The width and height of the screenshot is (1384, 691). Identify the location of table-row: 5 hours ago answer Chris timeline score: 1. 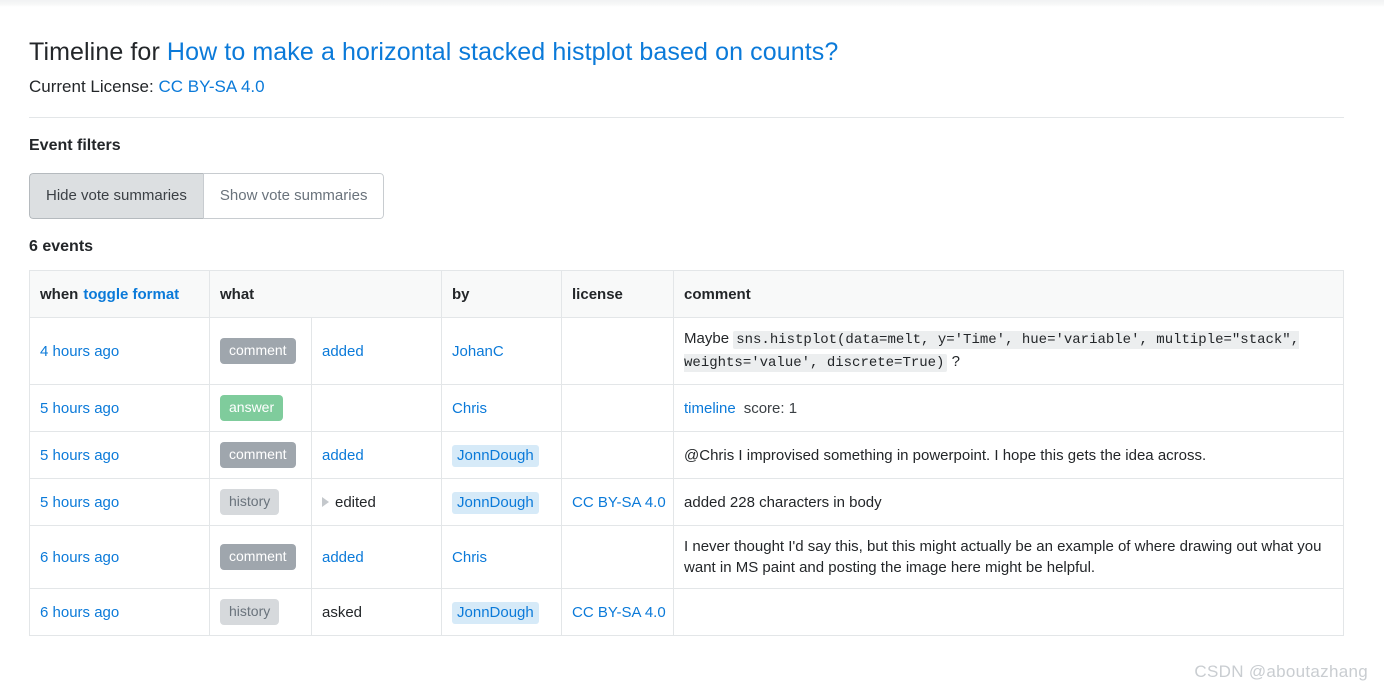
(687, 408).